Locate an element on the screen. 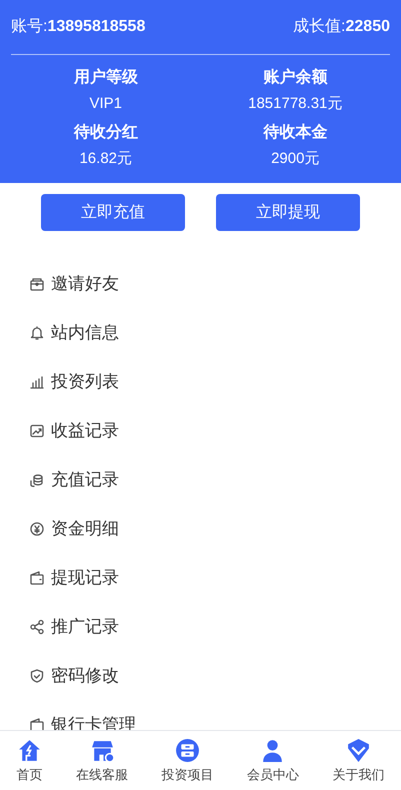  action-button: 立即充值 is located at coordinates (113, 212).